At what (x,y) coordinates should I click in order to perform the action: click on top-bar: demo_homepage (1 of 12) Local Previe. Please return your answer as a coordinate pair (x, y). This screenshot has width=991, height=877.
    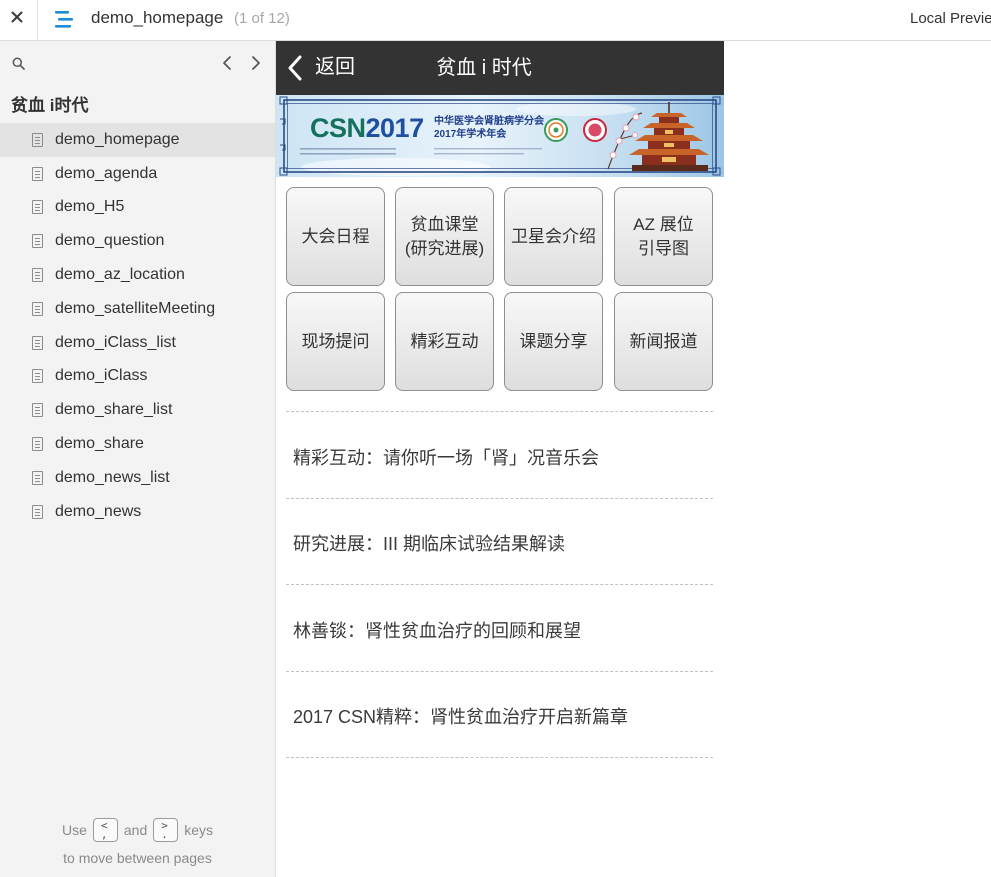
    Looking at the image, I should click on (495, 20).